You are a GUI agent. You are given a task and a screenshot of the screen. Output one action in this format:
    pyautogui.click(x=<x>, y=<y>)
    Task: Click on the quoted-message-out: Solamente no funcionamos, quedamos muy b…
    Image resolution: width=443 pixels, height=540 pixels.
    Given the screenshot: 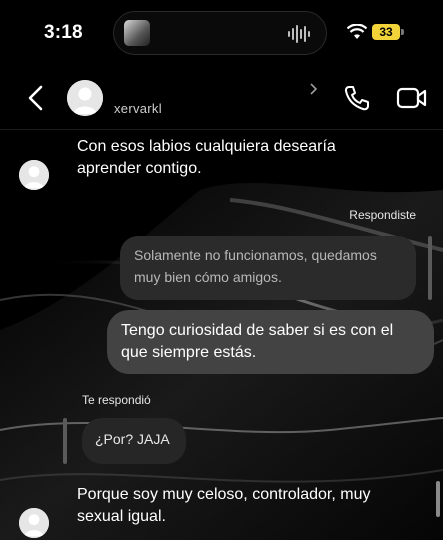 What is the action you would take?
    pyautogui.click(x=268, y=268)
    